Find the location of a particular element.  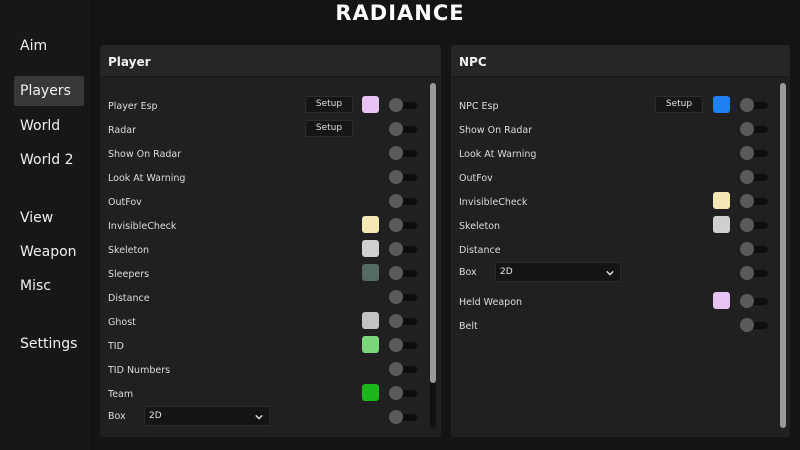

row-look-at-warning: Look At Warning is located at coordinates (270, 180).